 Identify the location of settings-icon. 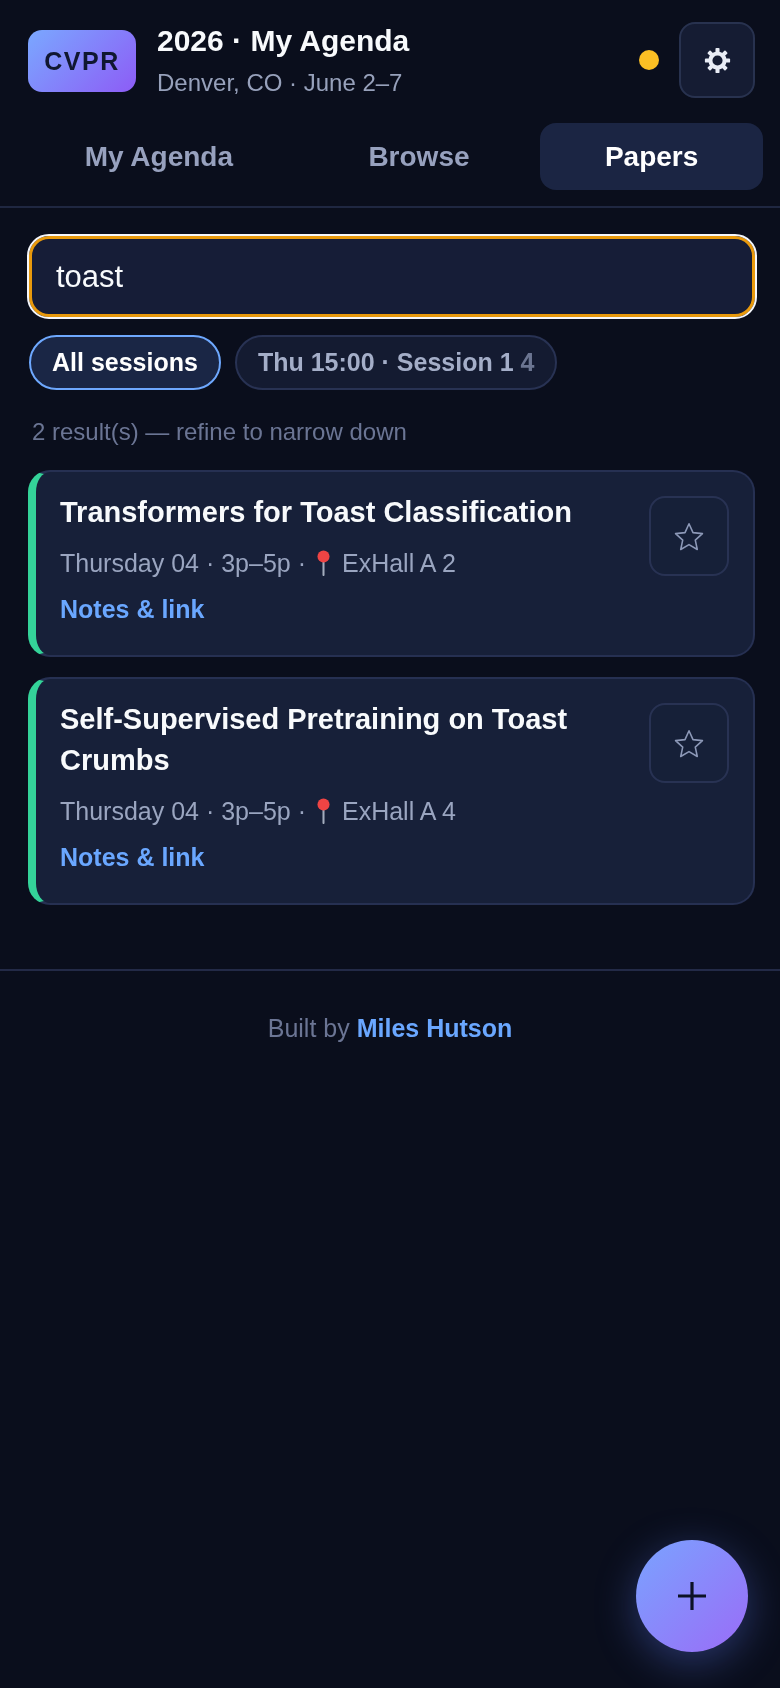
(717, 60).